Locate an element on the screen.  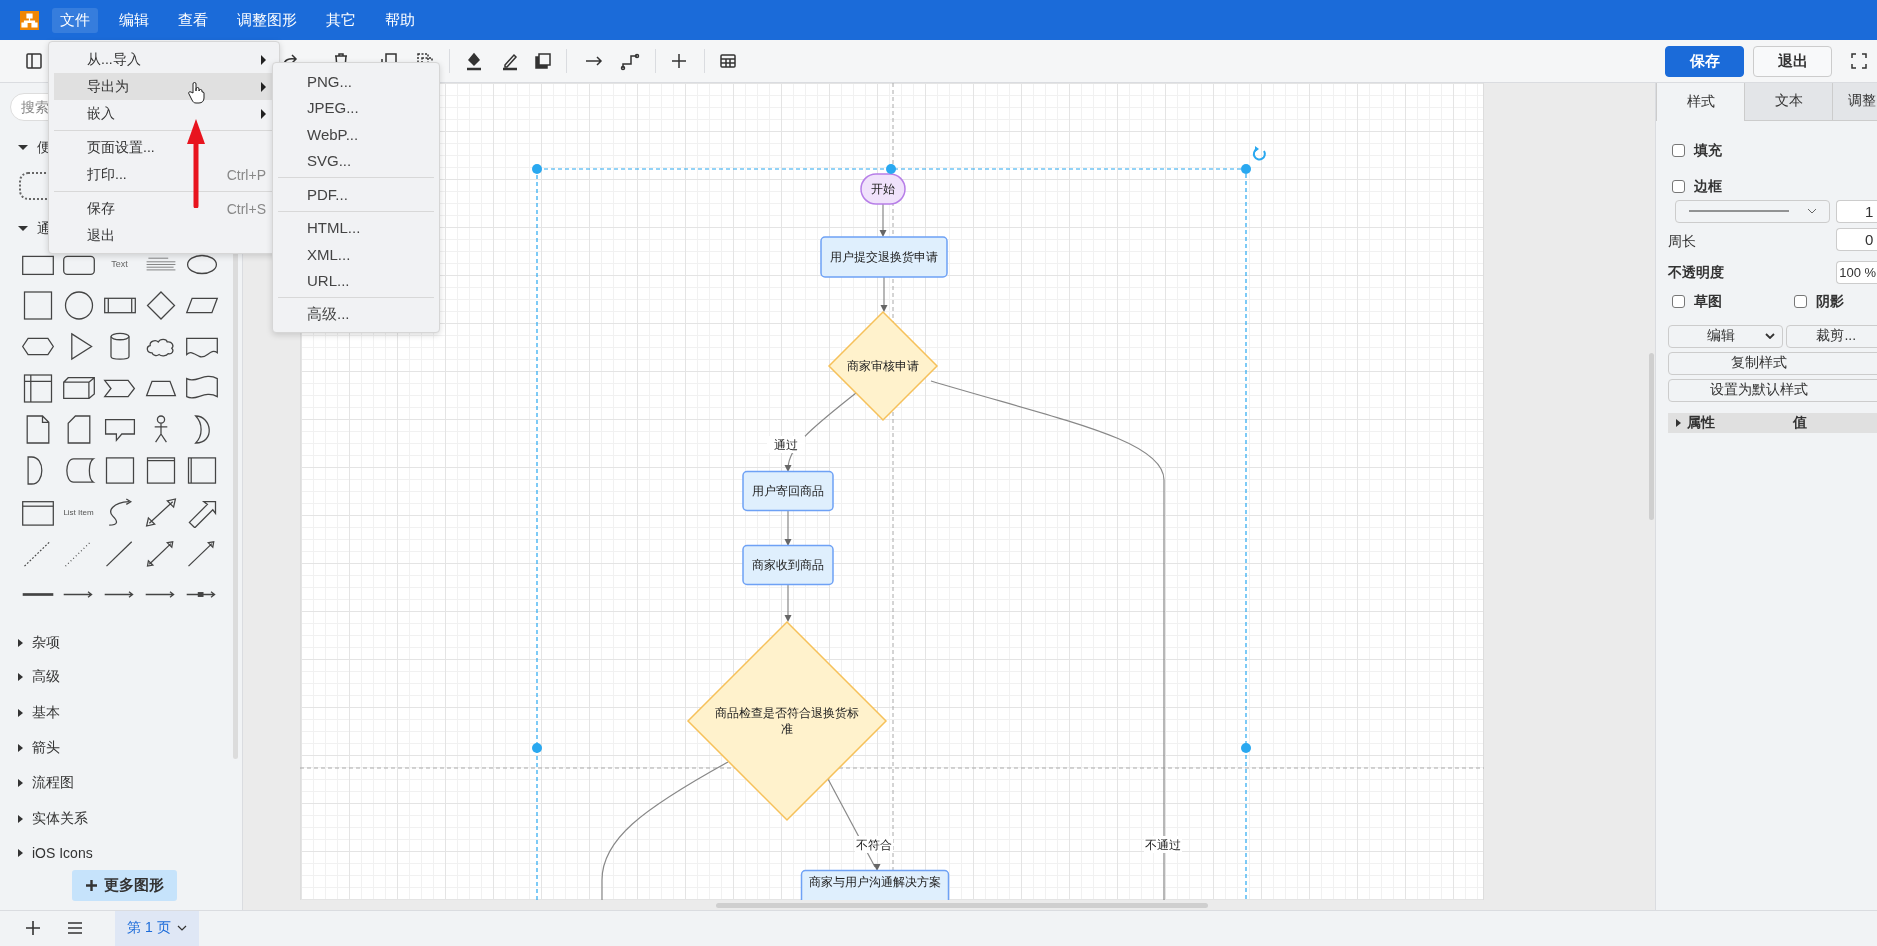
section-header: 杂项 is located at coordinates (39, 642).